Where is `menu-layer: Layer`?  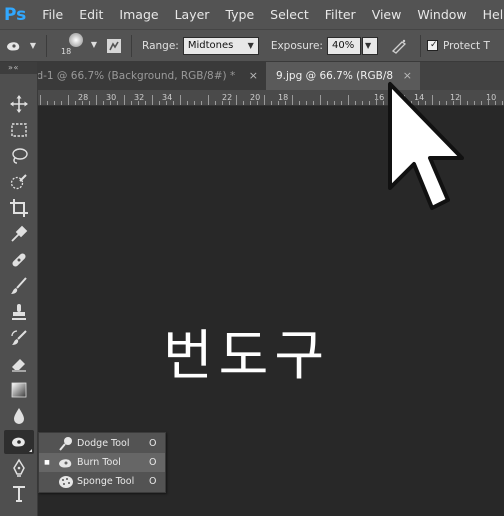 menu-layer: Layer is located at coordinates (192, 14).